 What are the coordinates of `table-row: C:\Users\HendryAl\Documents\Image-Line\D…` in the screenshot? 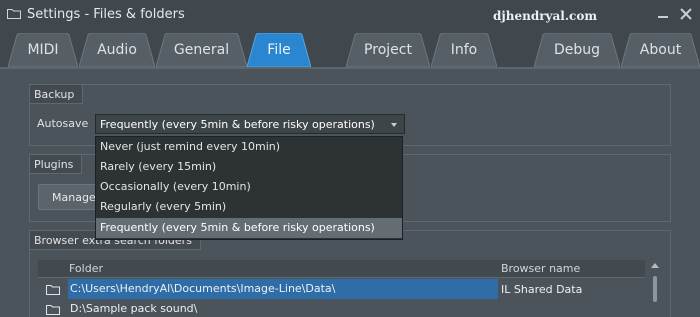 It's located at (341, 289).